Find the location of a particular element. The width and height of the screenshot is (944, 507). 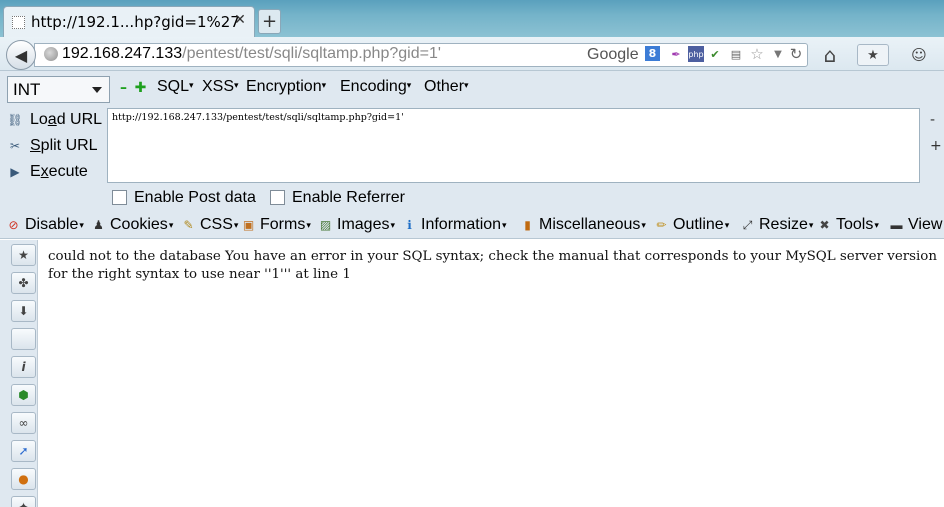

reload-icon: ↻ is located at coordinates (796, 54).